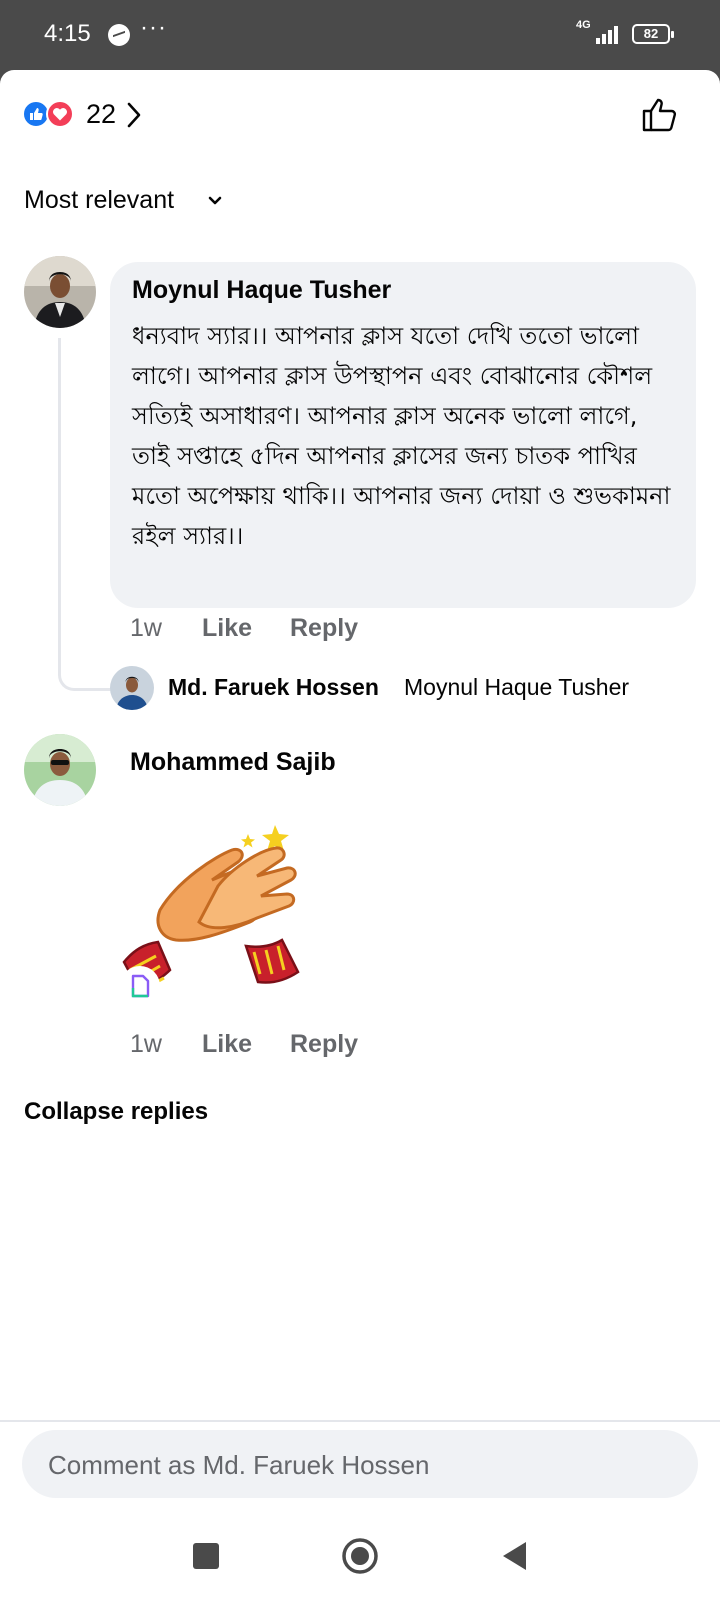 This screenshot has width=720, height=1600. Describe the element at coordinates (116, 1112) in the screenshot. I see `collapse-replies-button: Collapse replies` at that location.